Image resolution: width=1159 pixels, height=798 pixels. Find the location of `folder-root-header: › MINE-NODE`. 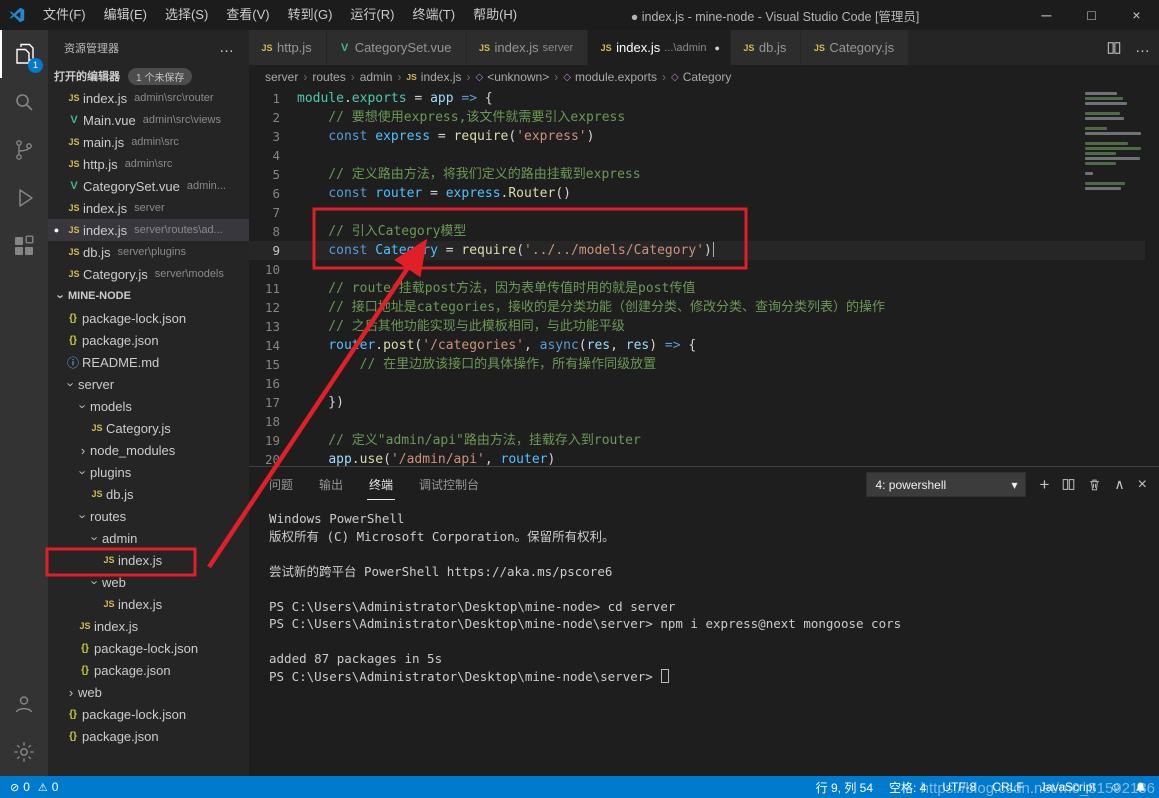

folder-root-header: › MINE-NODE is located at coordinates (148, 296).